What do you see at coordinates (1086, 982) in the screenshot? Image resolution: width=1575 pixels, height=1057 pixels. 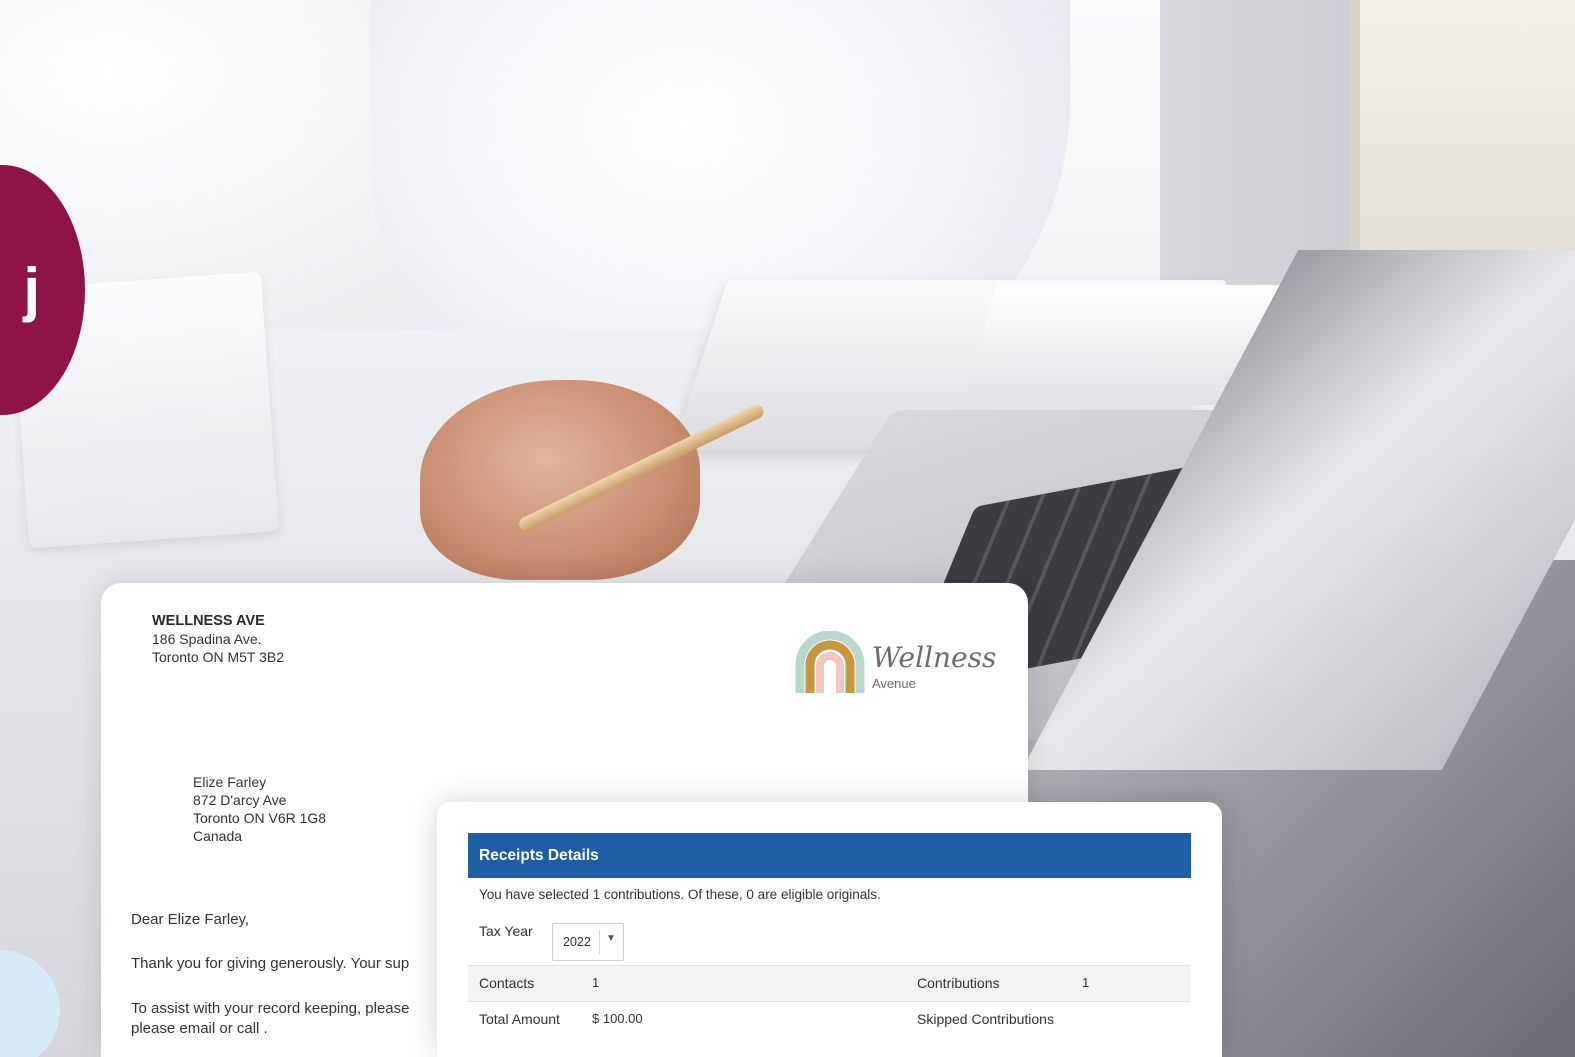 I see `contributions-value: 1` at bounding box center [1086, 982].